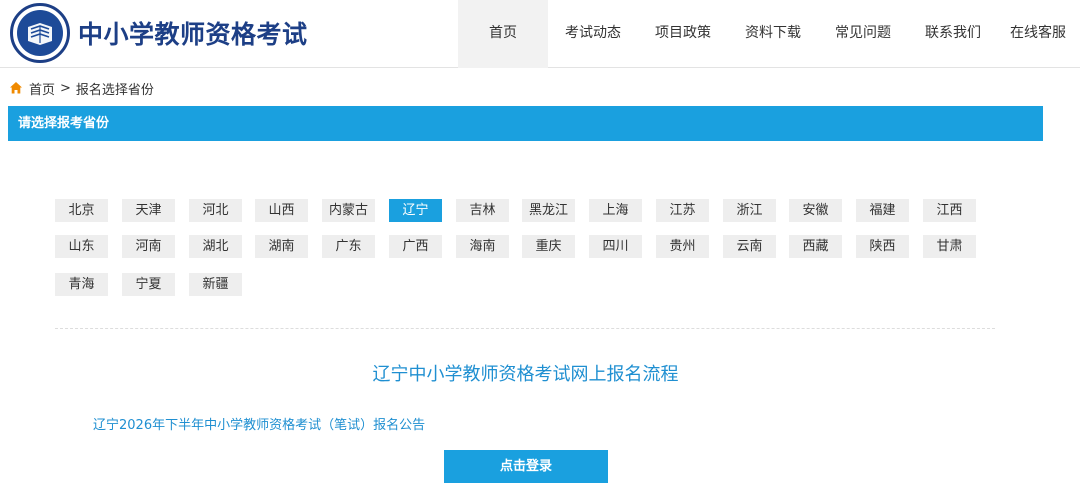 The height and width of the screenshot is (492, 1080). Describe the element at coordinates (148, 210) in the screenshot. I see `province-tianjin: 天津` at that location.